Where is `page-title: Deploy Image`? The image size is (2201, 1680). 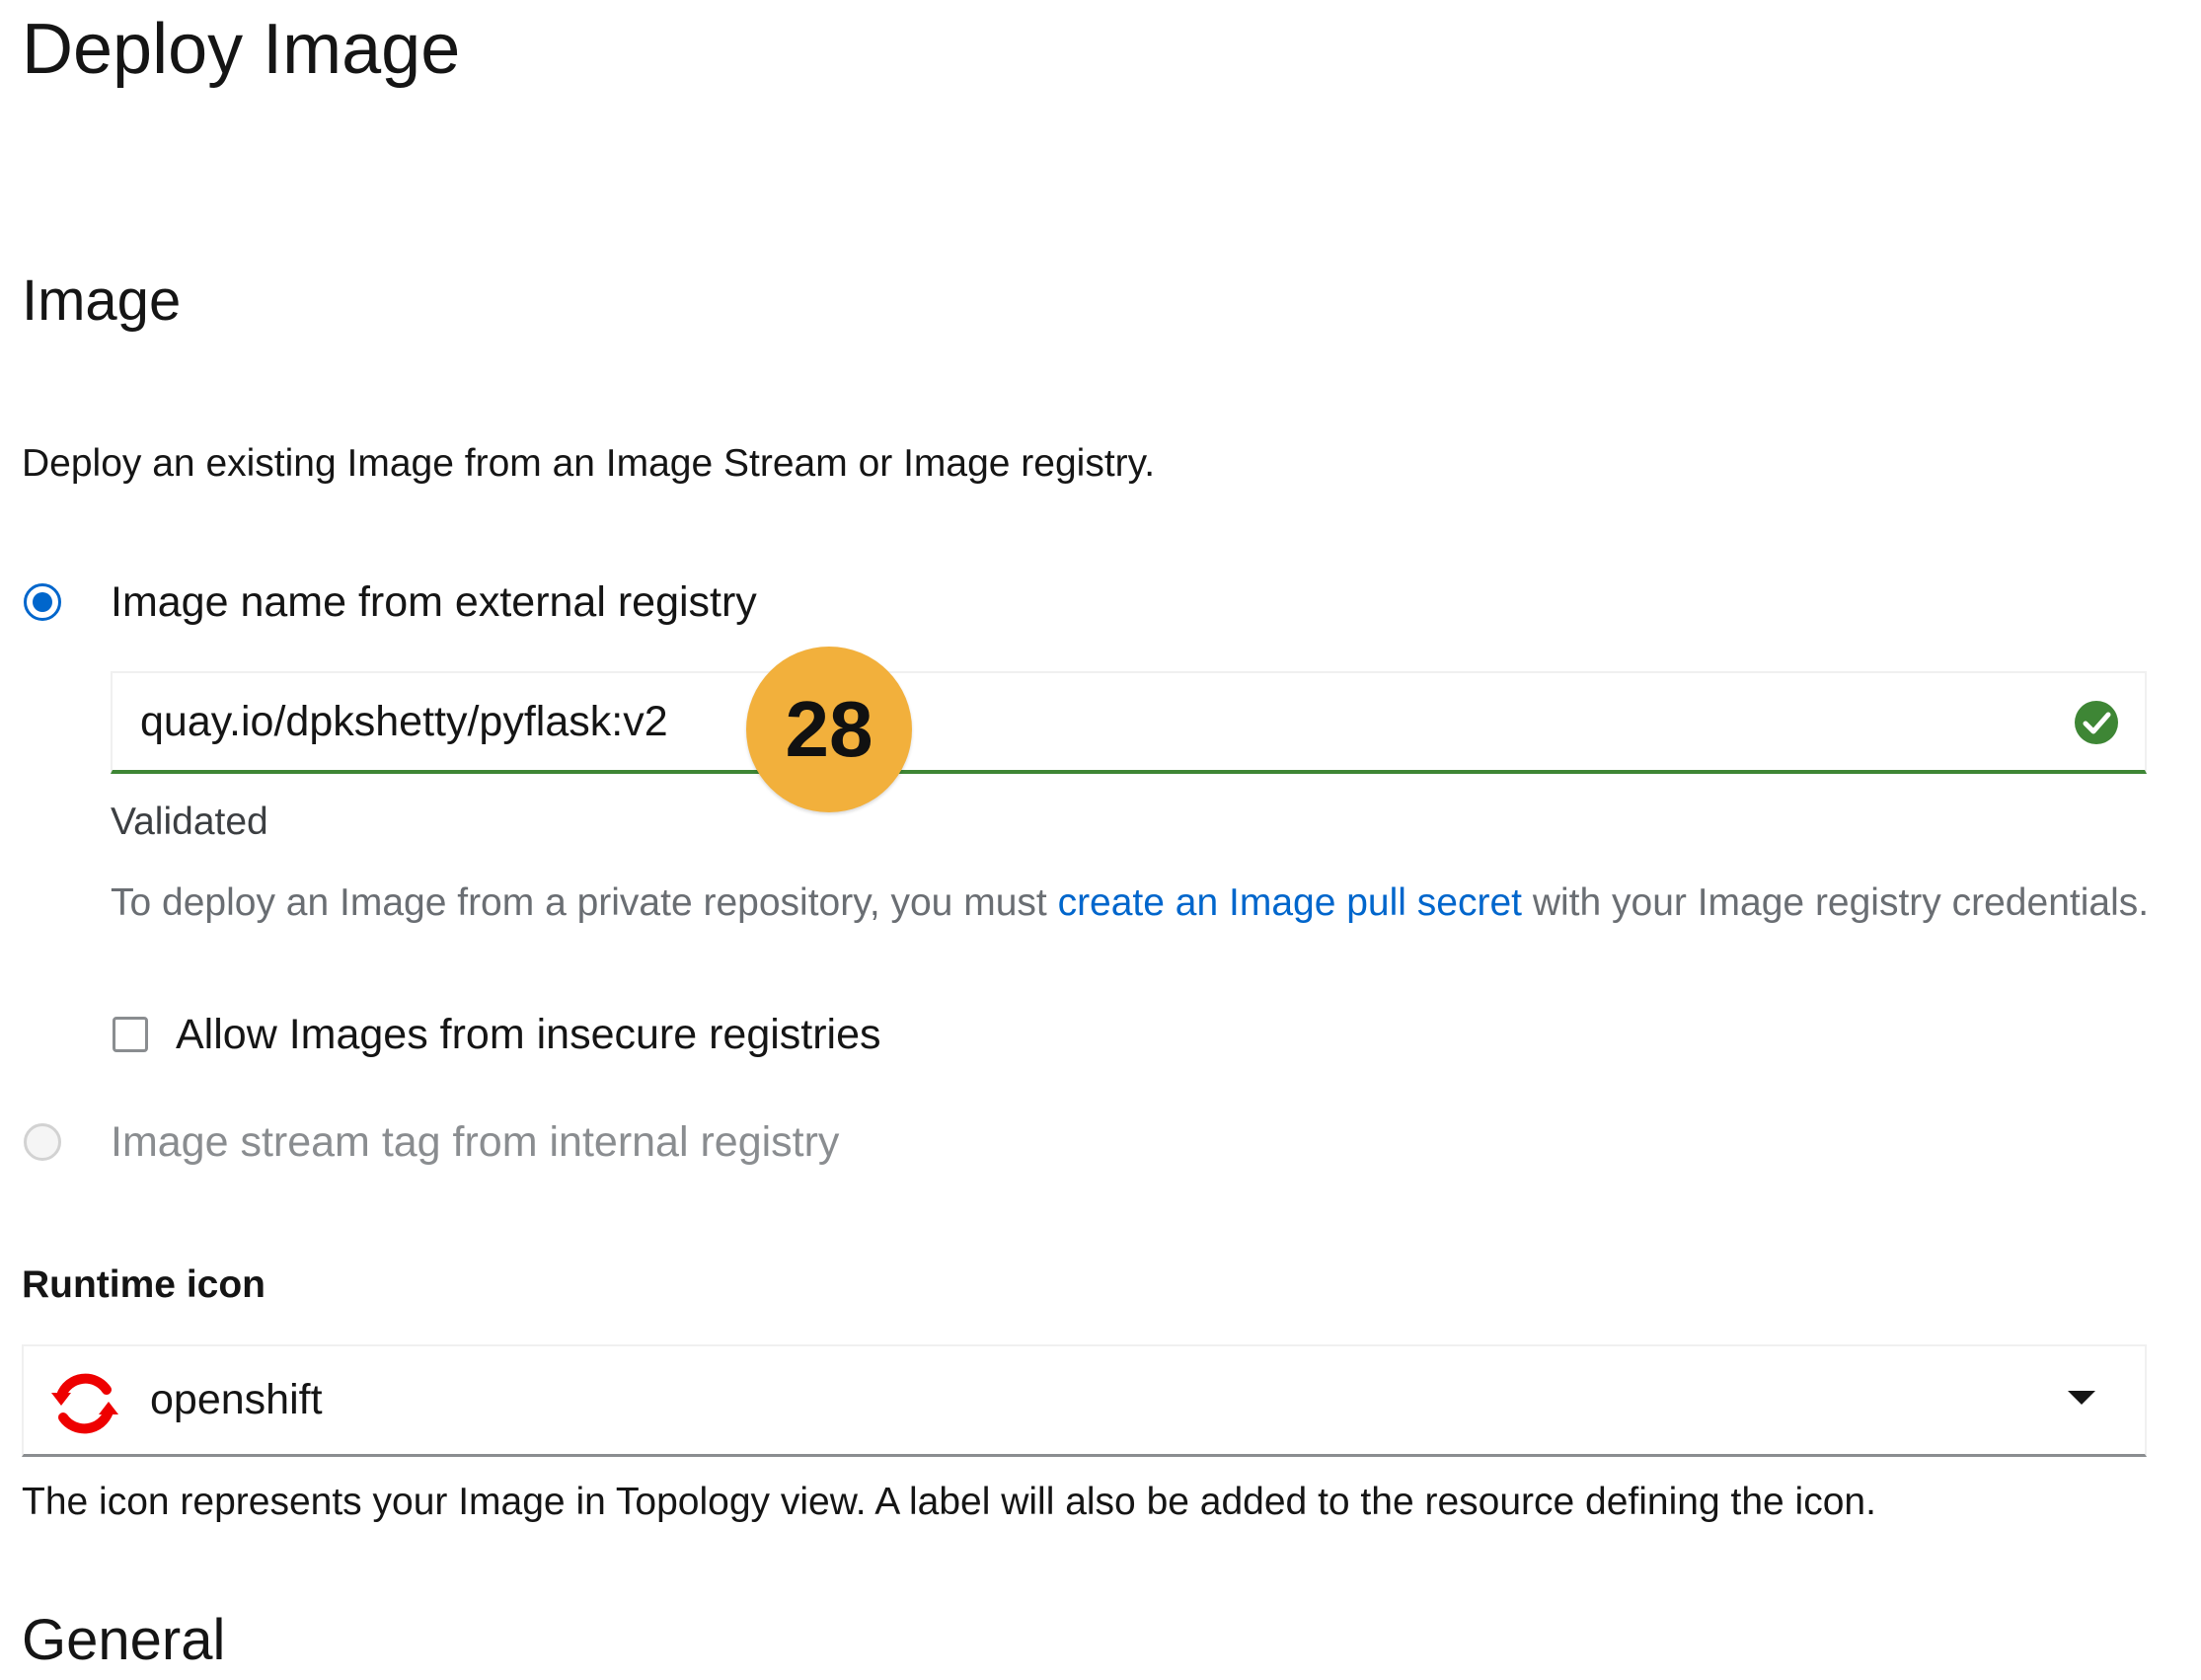 page-title: Deploy Image is located at coordinates (241, 49).